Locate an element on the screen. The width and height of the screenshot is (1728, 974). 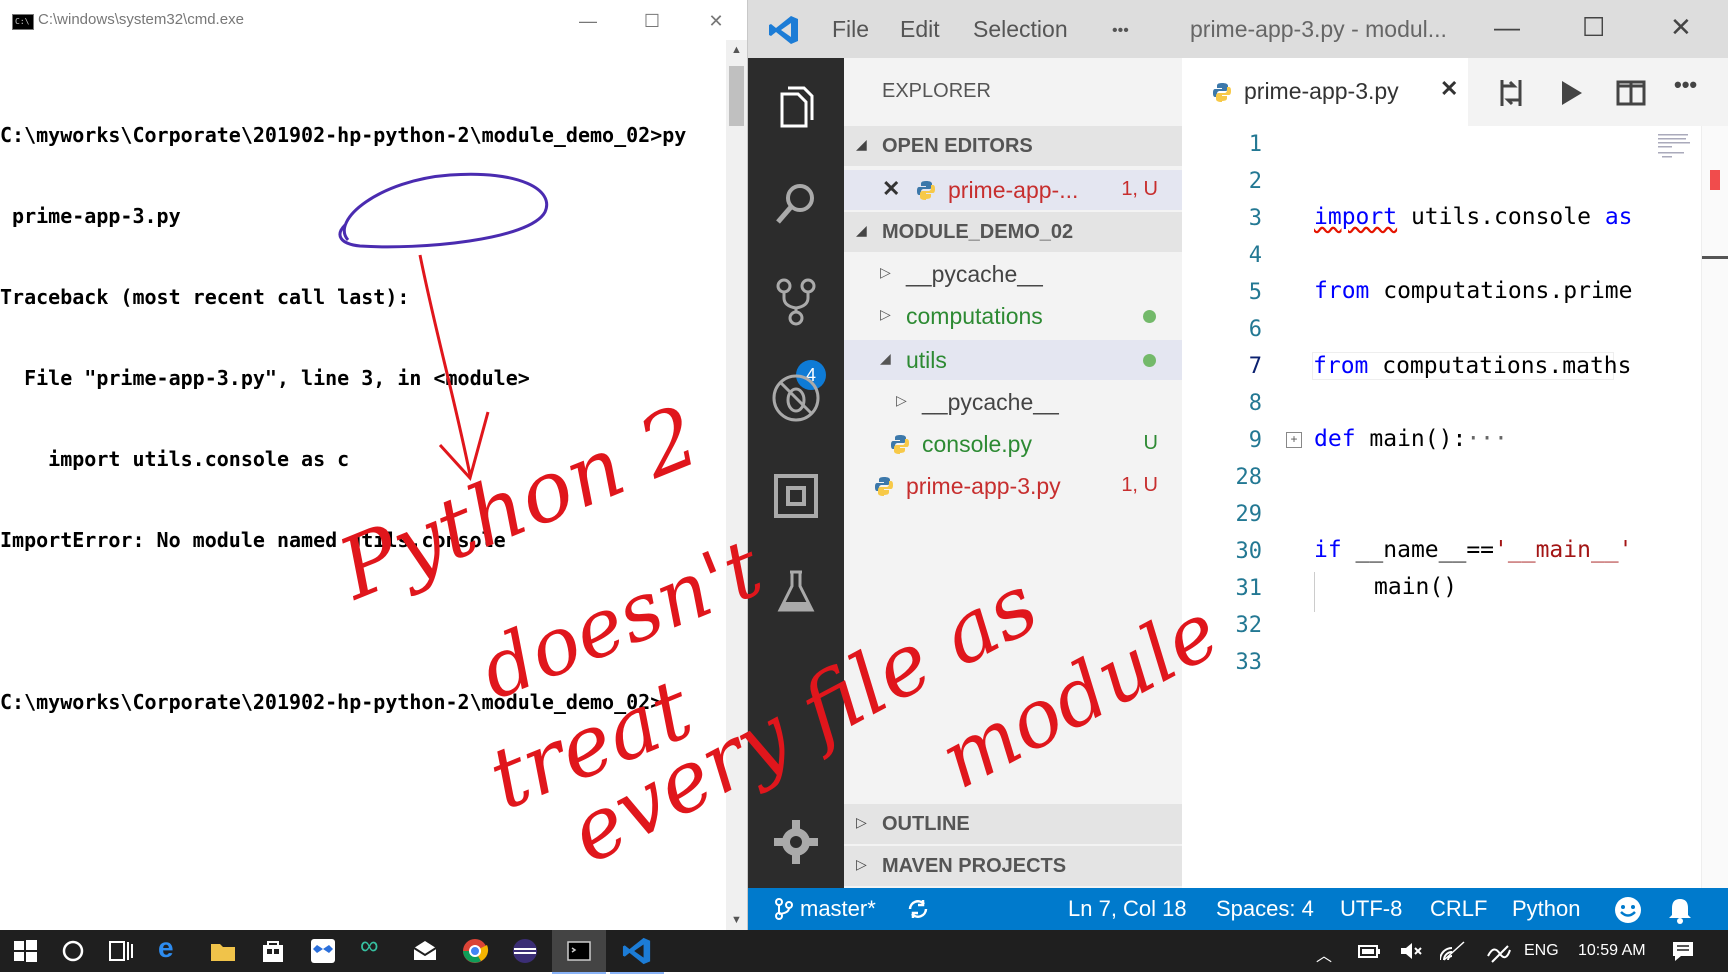
file-explorer-icon is located at coordinates (223, 951).